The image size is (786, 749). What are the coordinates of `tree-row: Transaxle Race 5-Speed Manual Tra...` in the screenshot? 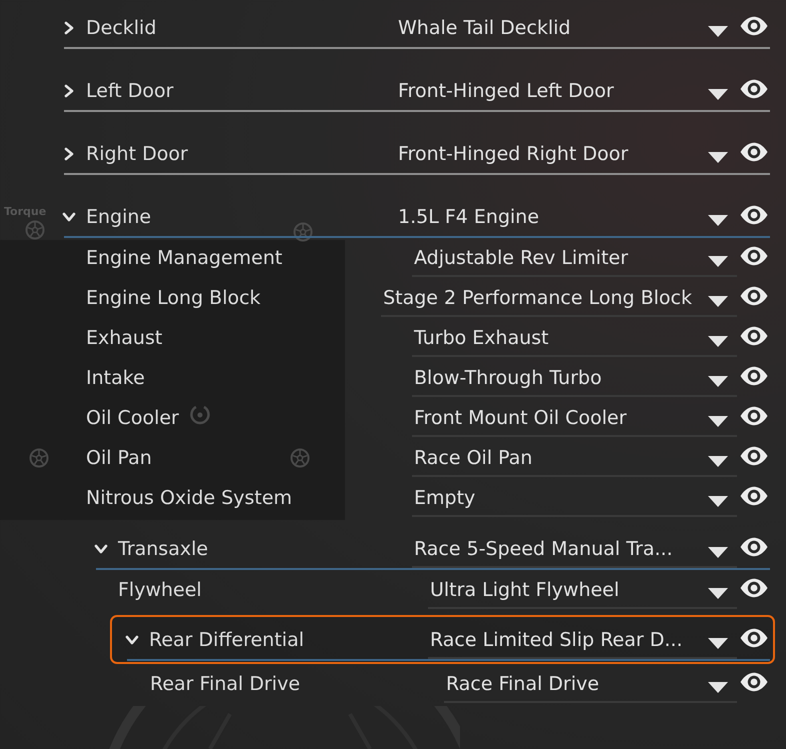 It's located at (433, 550).